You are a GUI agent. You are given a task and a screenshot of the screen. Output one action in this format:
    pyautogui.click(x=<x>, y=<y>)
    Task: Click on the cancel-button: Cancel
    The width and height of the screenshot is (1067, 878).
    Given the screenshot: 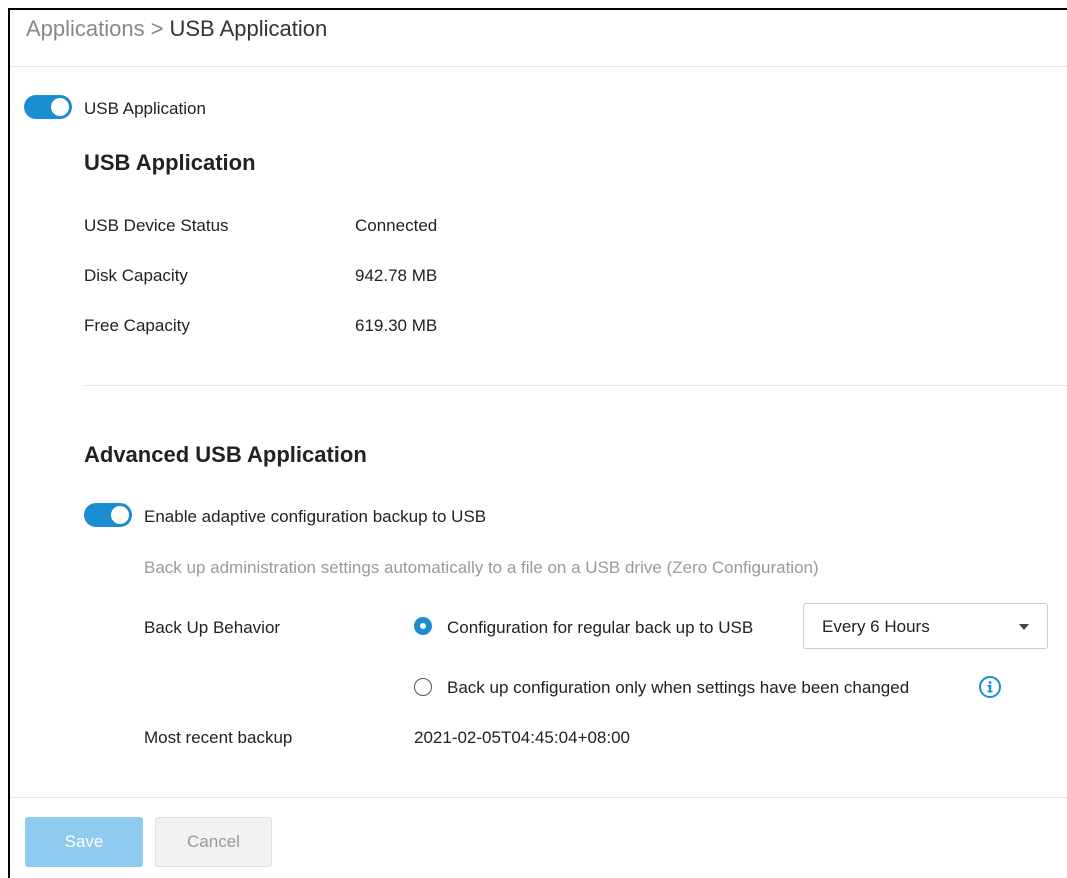 What is the action you would take?
    pyautogui.click(x=213, y=842)
    